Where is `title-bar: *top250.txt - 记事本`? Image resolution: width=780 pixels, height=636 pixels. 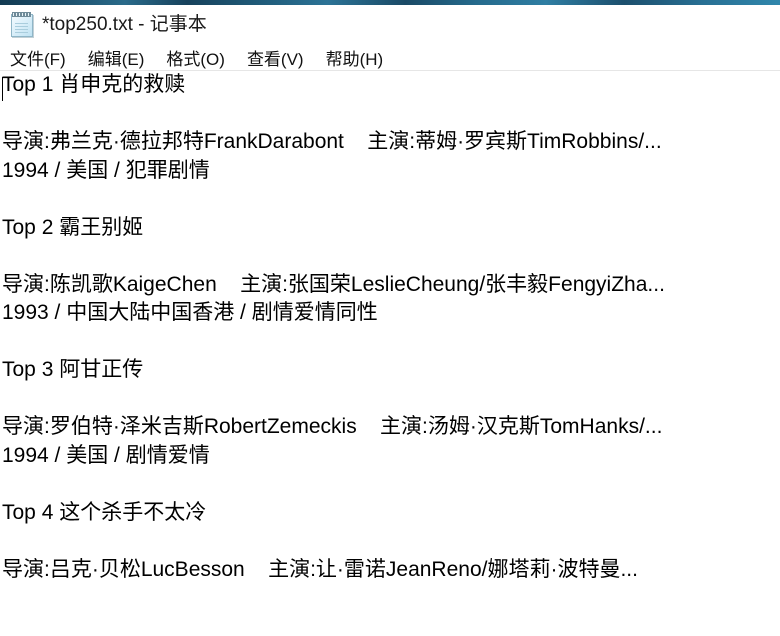 title-bar: *top250.txt - 记事本 is located at coordinates (390, 24).